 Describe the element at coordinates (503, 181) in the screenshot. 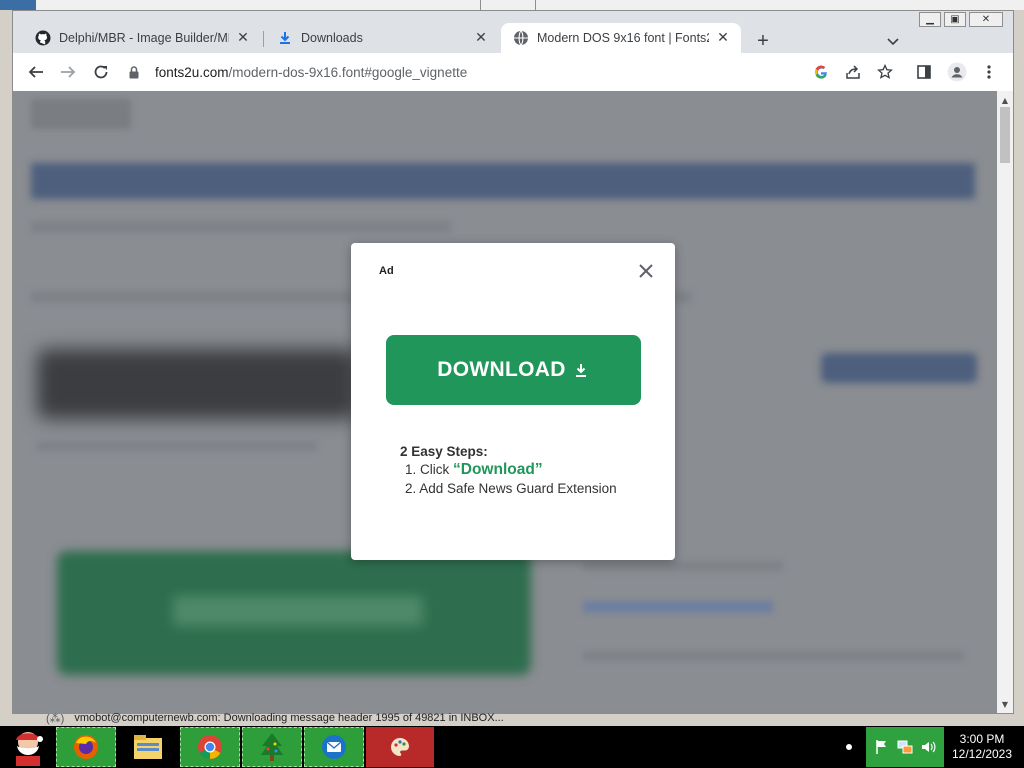

I see `blurred-nav-bar` at that location.